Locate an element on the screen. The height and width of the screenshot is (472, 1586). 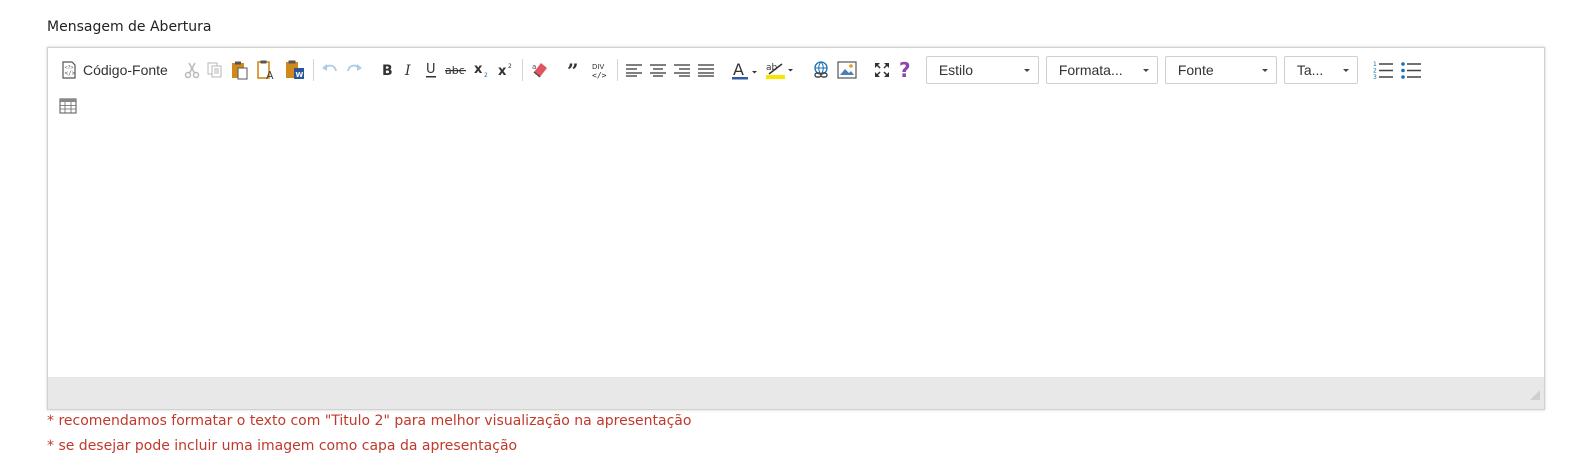
source-button: </> <?> Código-Fonte is located at coordinates (113, 70).